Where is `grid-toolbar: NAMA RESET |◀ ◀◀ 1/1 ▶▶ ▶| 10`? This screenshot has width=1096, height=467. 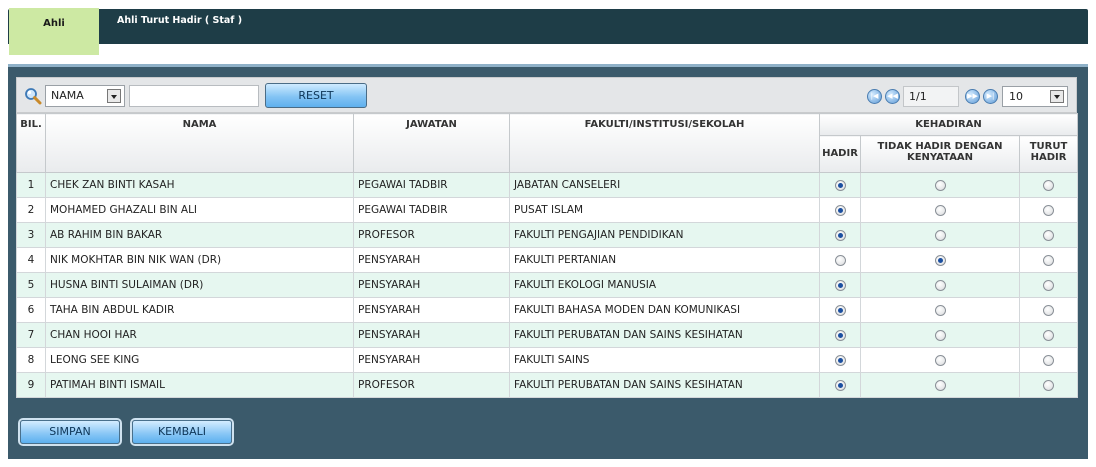 grid-toolbar: NAMA RESET |◀ ◀◀ 1/1 ▶▶ ▶| 10 is located at coordinates (546, 95).